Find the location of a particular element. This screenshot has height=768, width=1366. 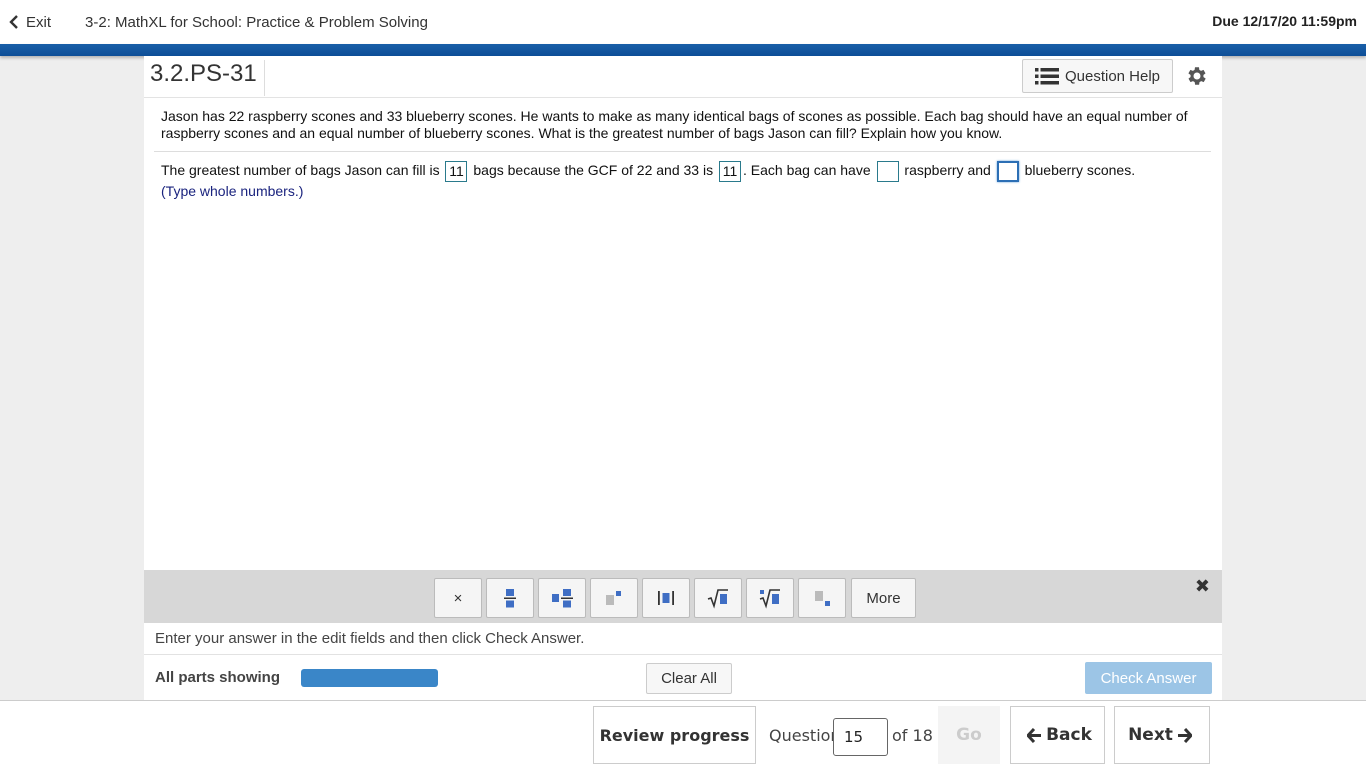

absolute-value-button is located at coordinates (666, 598).